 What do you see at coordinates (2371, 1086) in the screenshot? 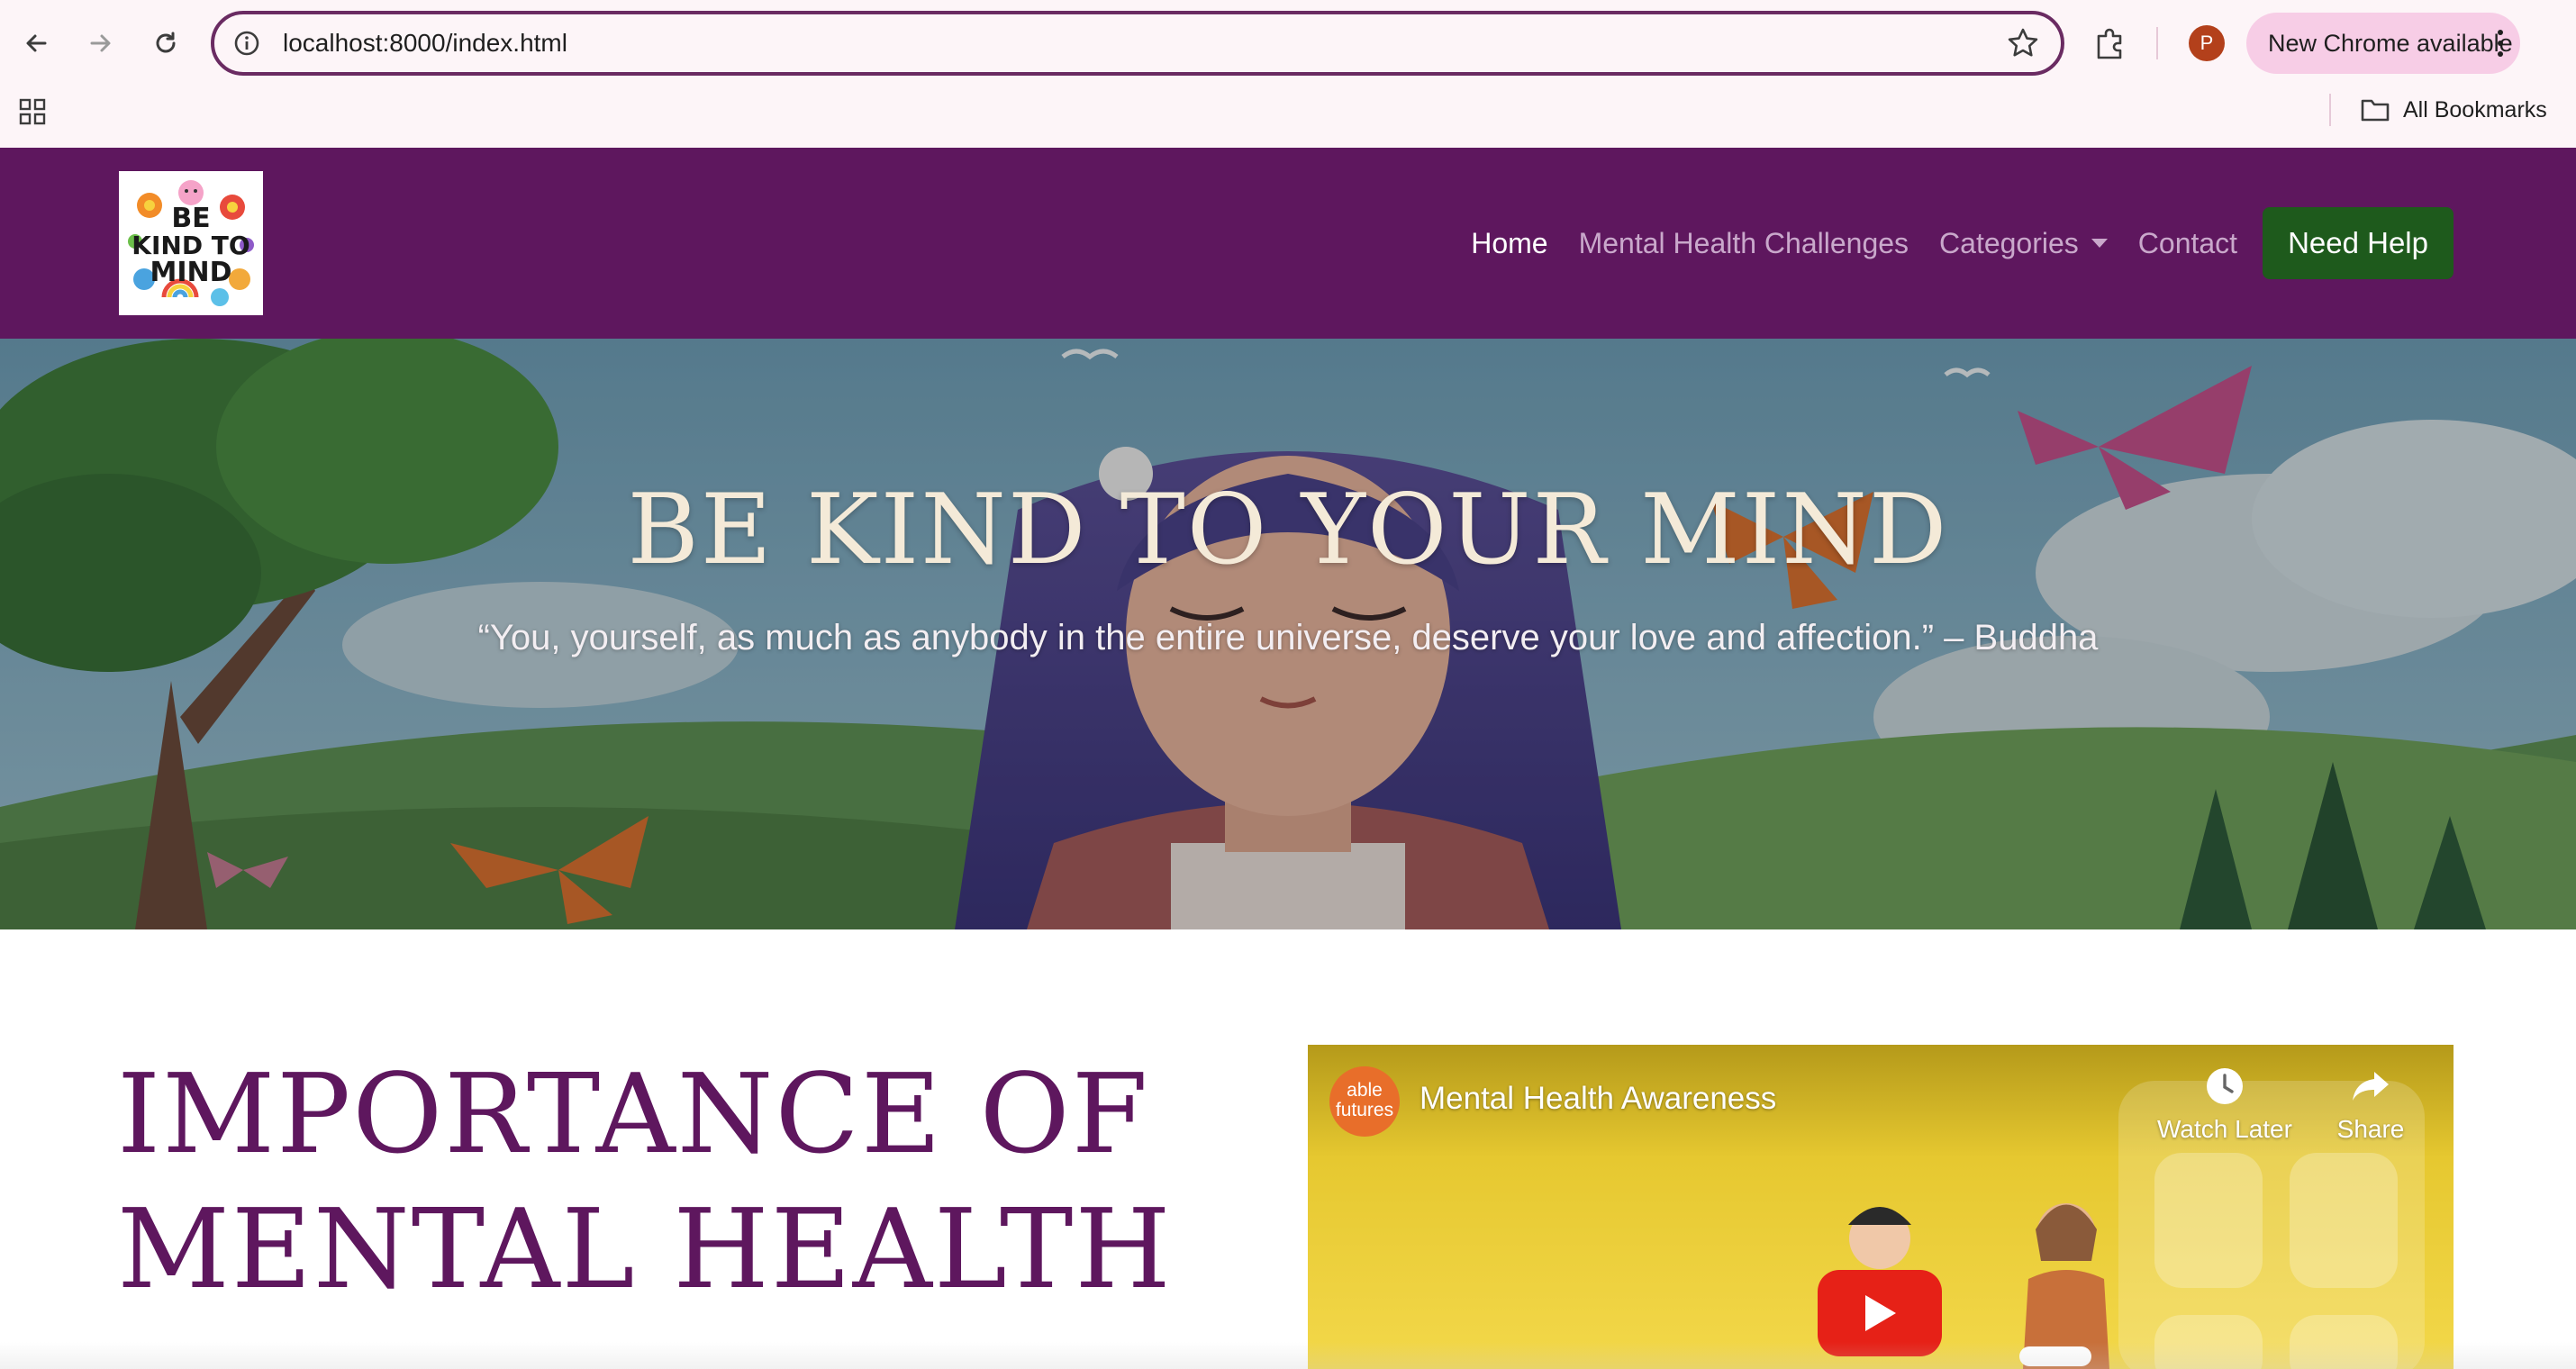
I see `share-arrow-icon` at bounding box center [2371, 1086].